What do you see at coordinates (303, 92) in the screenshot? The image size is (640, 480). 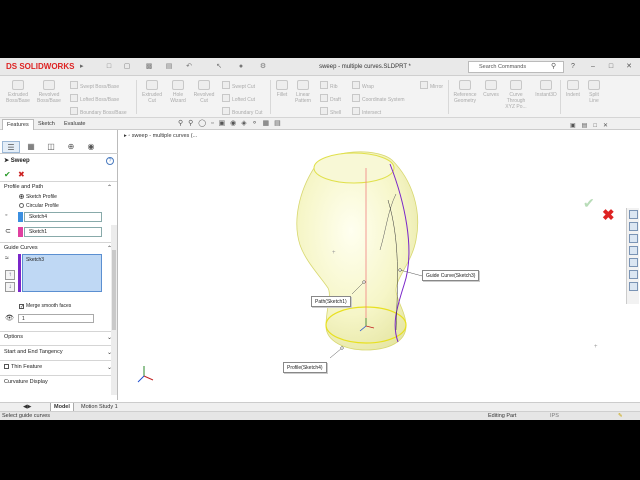 I see `linear-pattern-button: Linear Pattern` at bounding box center [303, 92].